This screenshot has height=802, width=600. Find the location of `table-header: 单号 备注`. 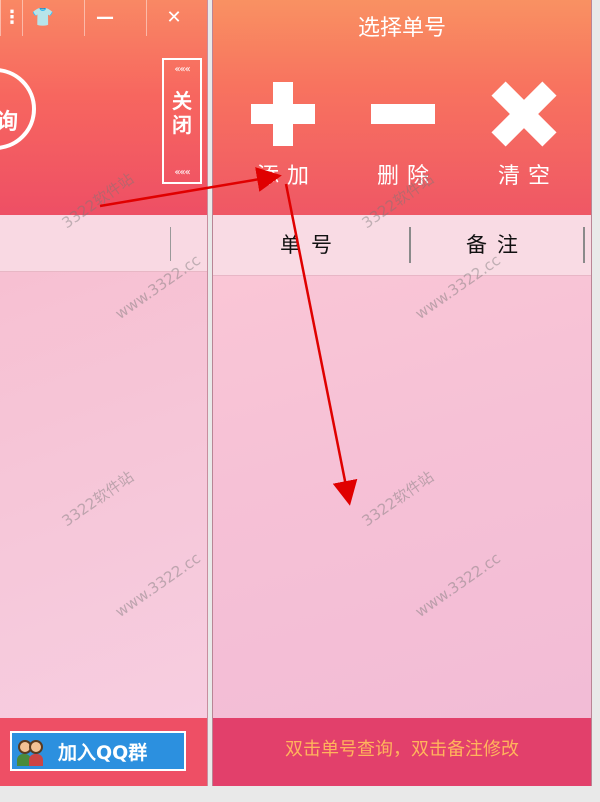

table-header: 单号 备注 is located at coordinates (402, 245).